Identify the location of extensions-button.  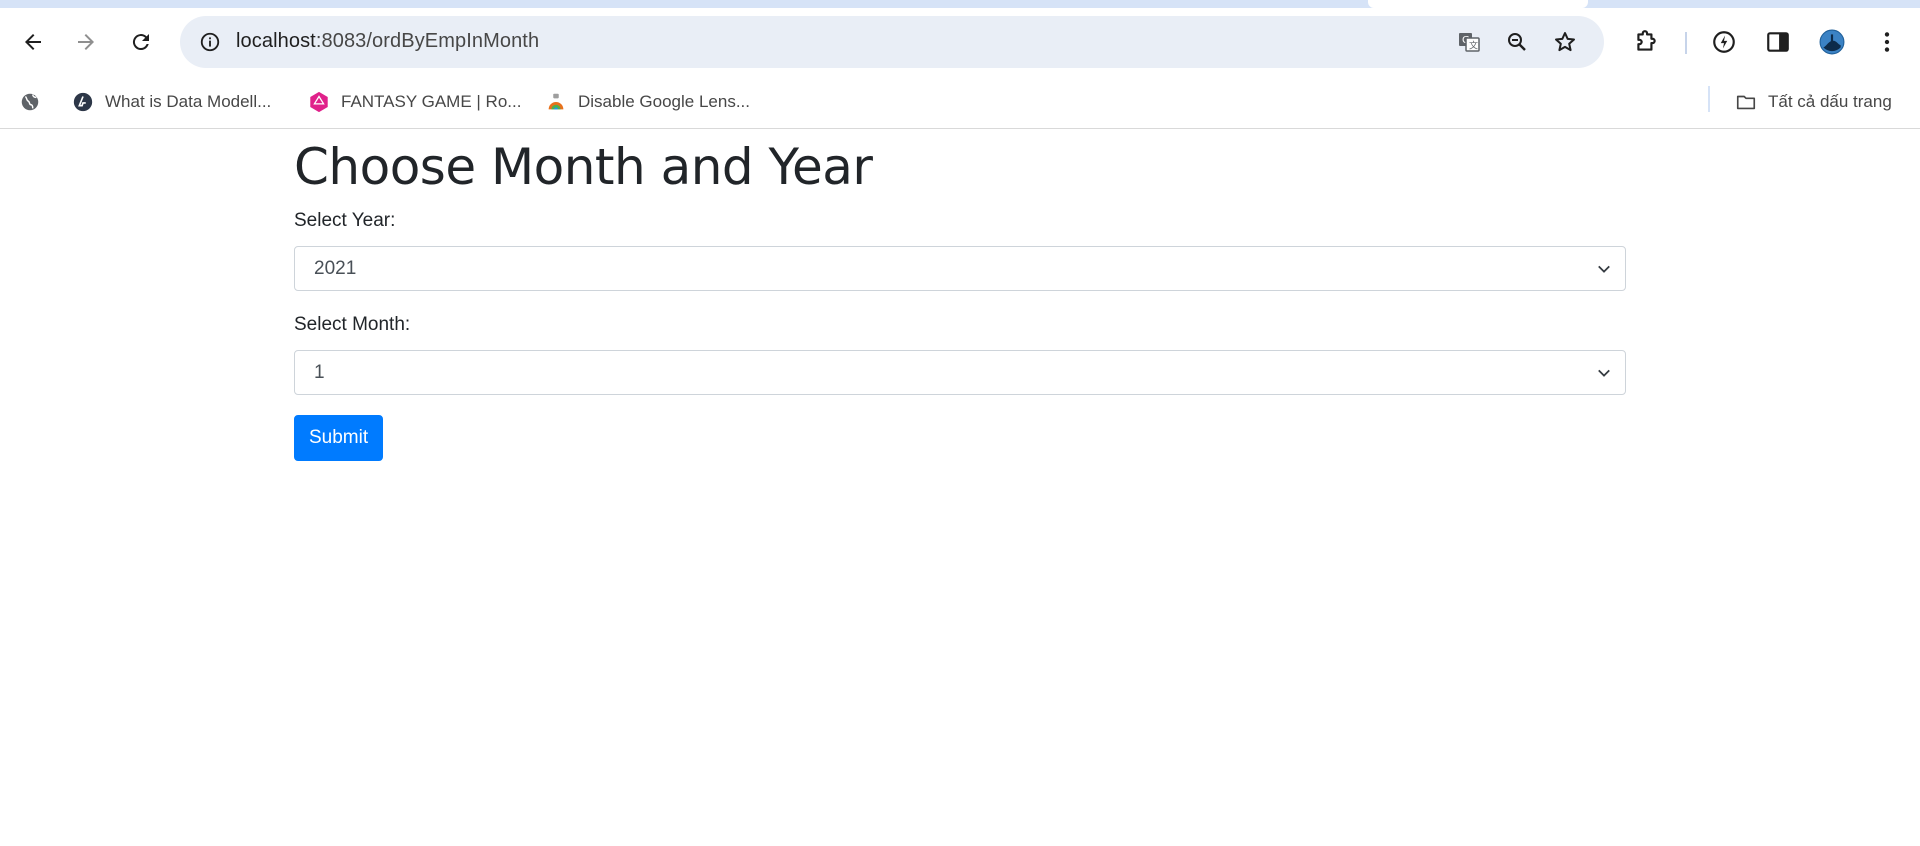
(1646, 42).